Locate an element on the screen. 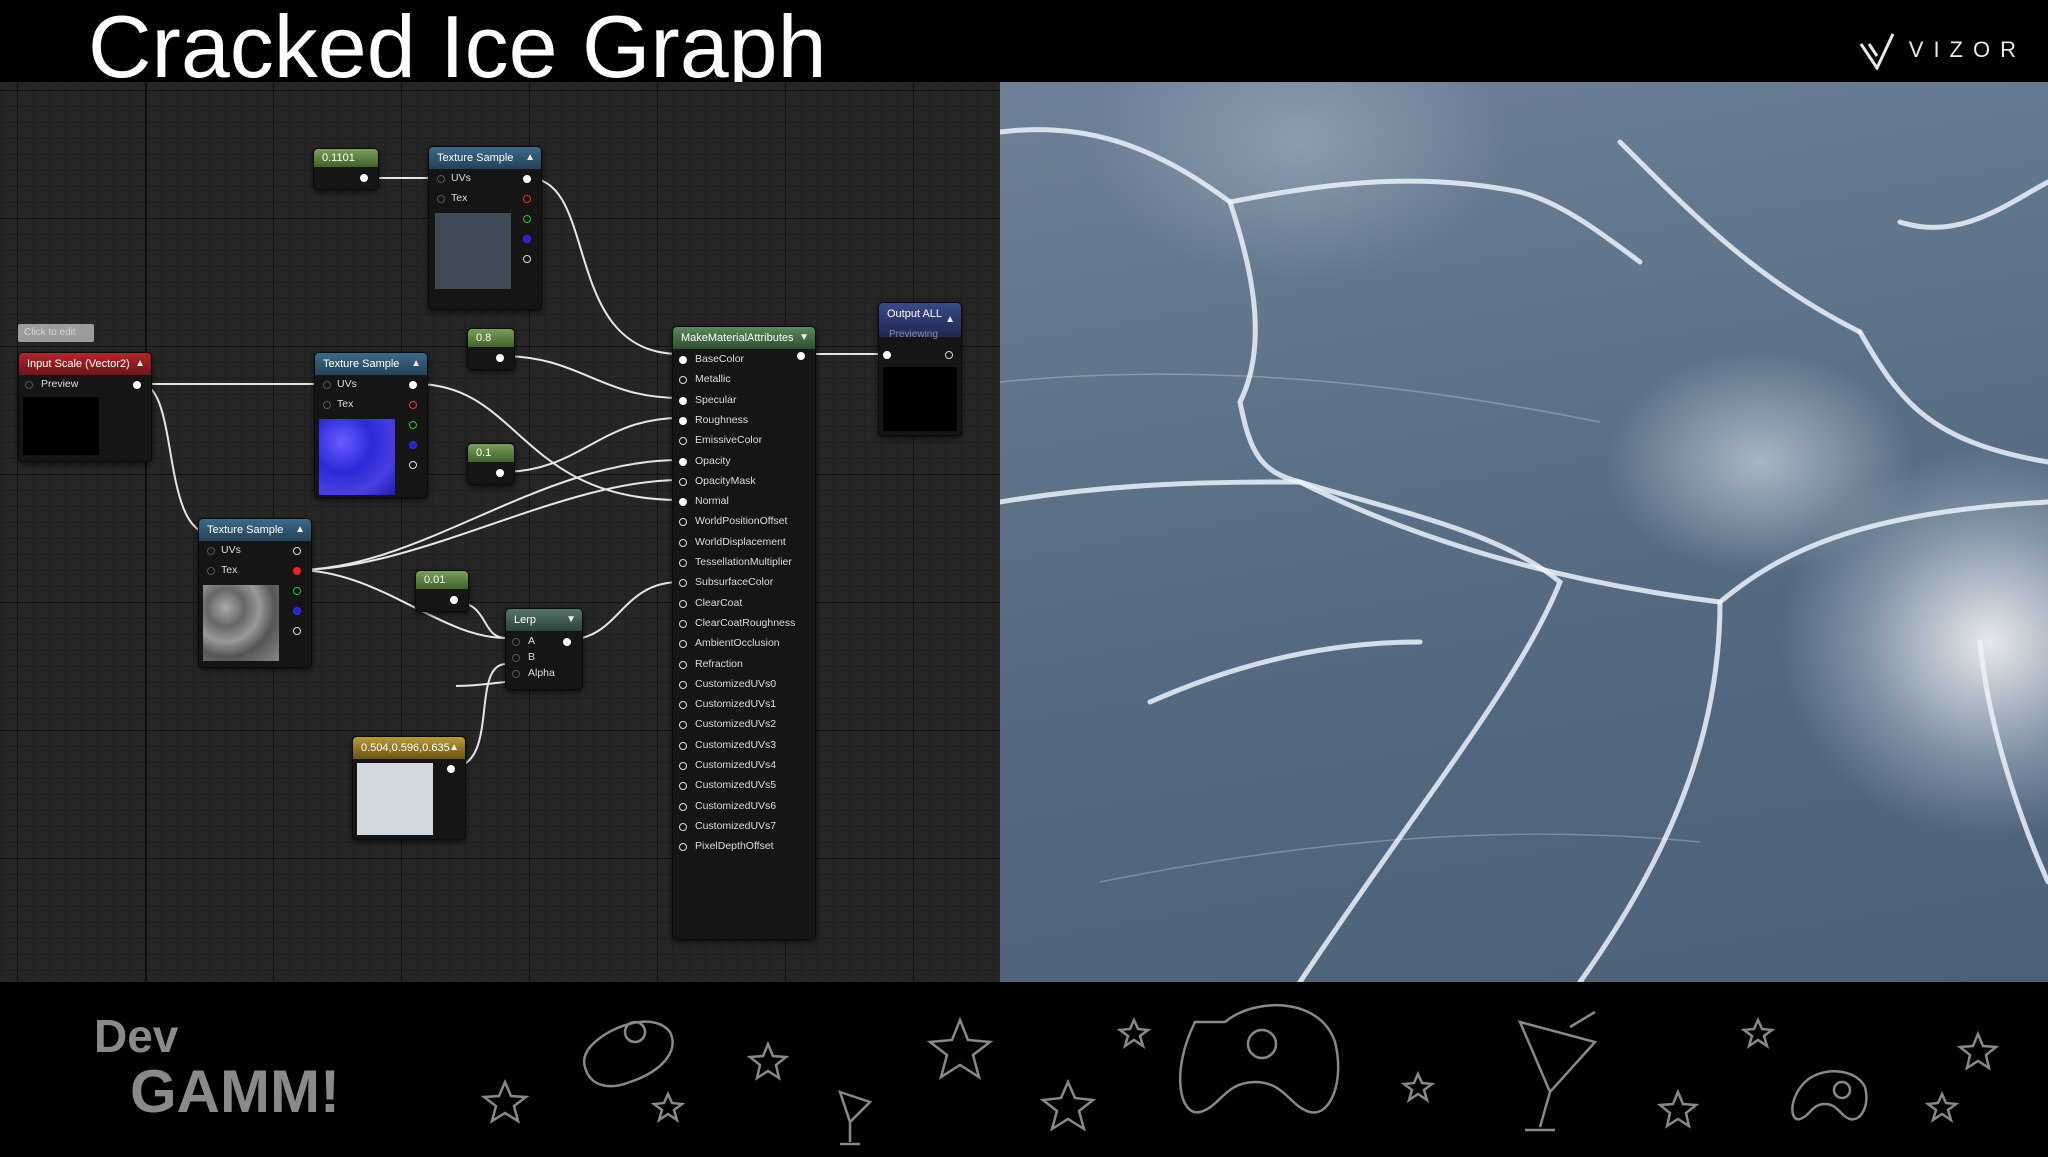 The width and height of the screenshot is (2048, 1157). lerp-node: Lerp ▼ A B Alpha is located at coordinates (544, 649).